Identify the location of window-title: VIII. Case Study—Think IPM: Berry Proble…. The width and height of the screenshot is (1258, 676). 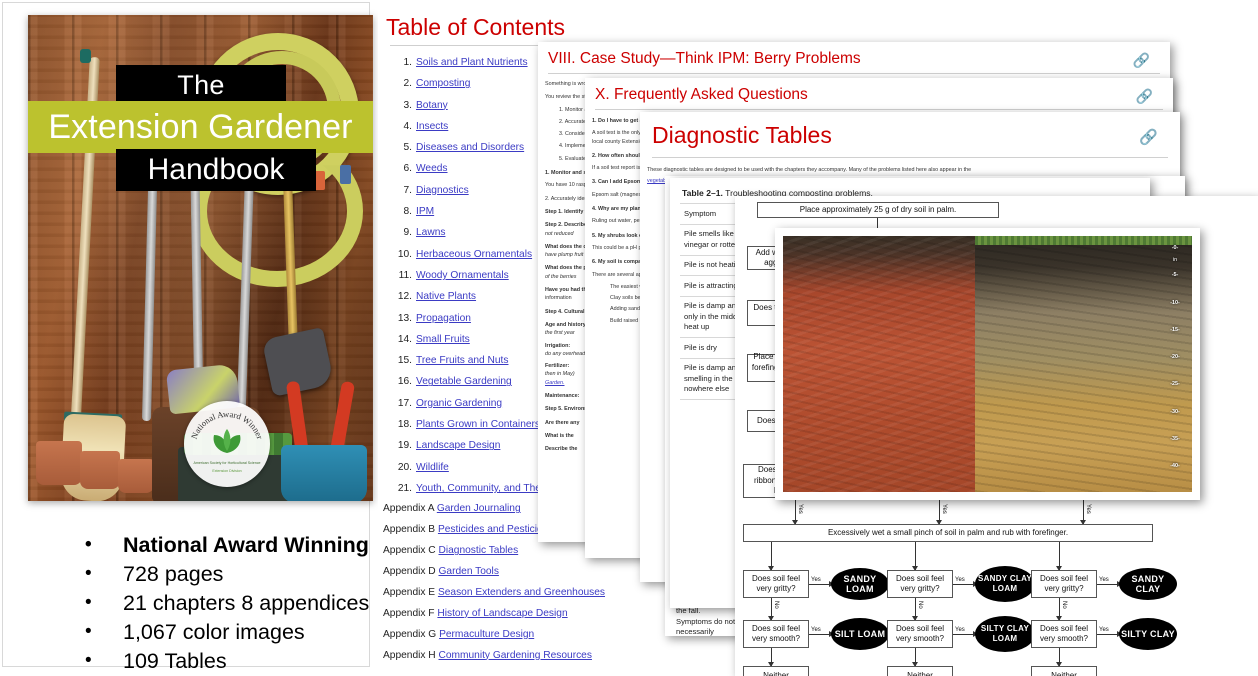
(704, 58).